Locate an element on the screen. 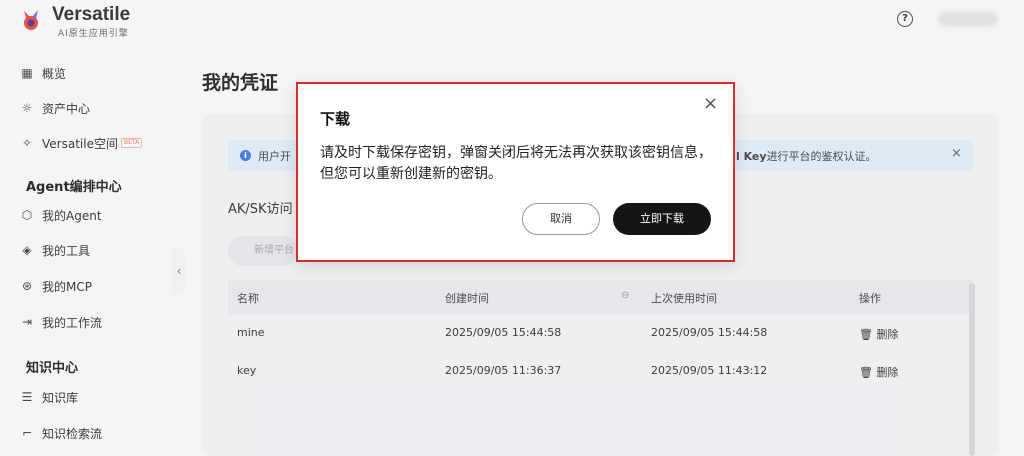  close-icon: × is located at coordinates (710, 104).